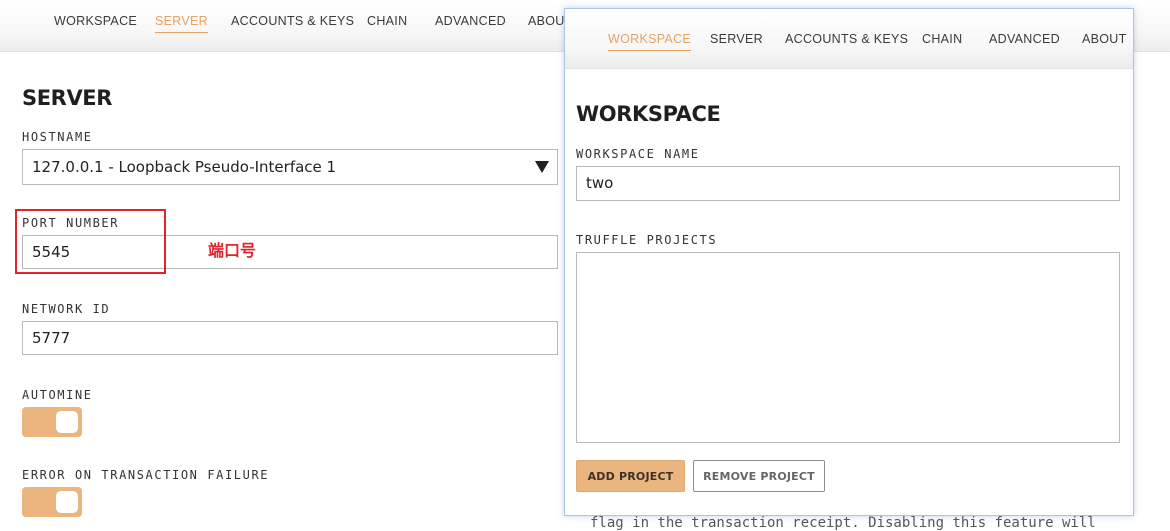 Image resolution: width=1170 pixels, height=531 pixels. Describe the element at coordinates (67, 98) in the screenshot. I see `section-title: SERVER` at that location.